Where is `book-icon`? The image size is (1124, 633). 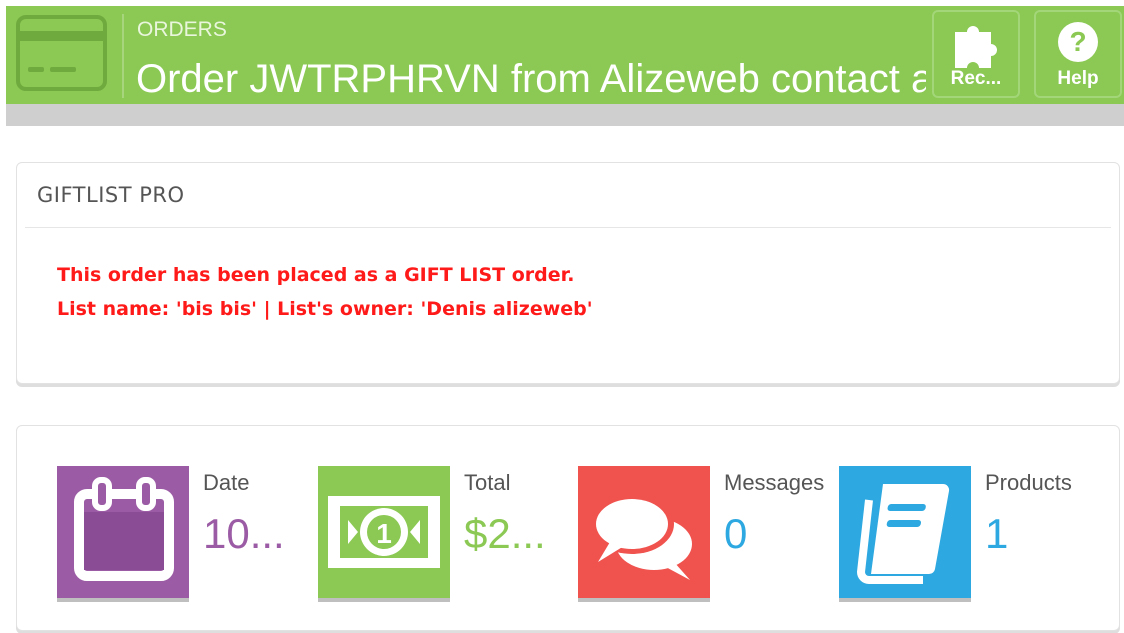 book-icon is located at coordinates (905, 532).